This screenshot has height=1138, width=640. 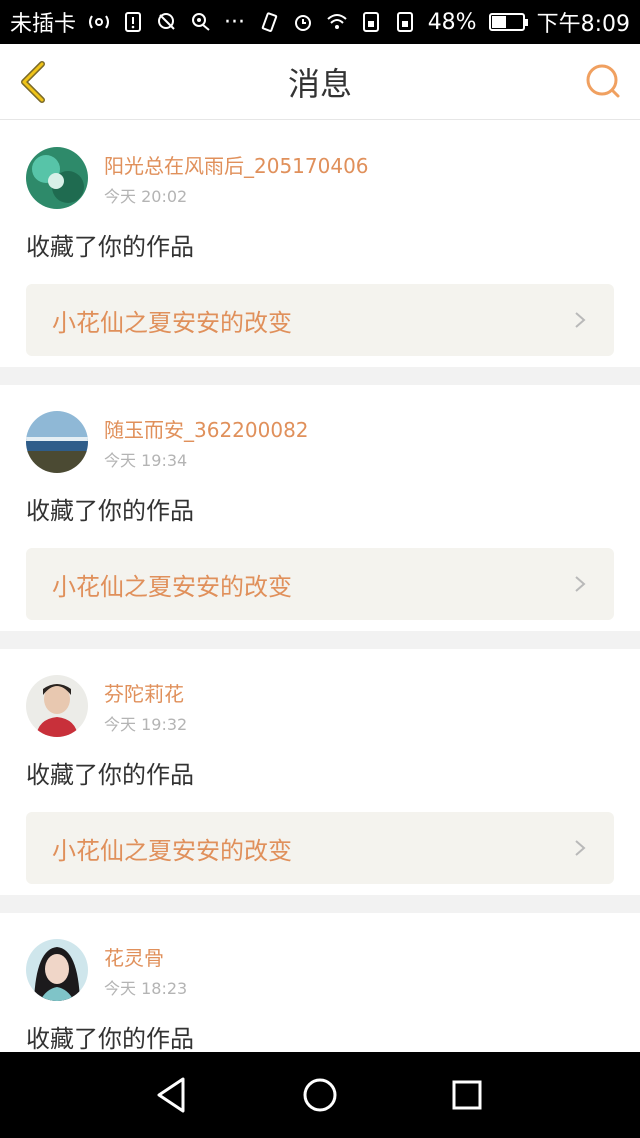 What do you see at coordinates (370, 22) in the screenshot?
I see `sim-slot-1-icon` at bounding box center [370, 22].